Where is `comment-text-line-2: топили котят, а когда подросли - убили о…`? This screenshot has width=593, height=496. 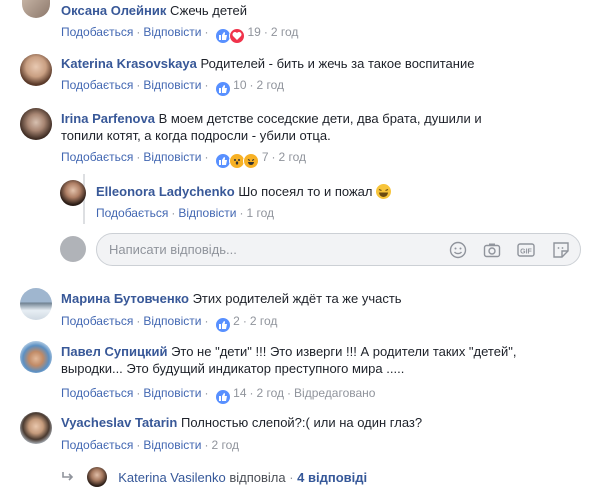 comment-text-line-2: топили котят, а когда подросли - убили о… is located at coordinates (196, 135).